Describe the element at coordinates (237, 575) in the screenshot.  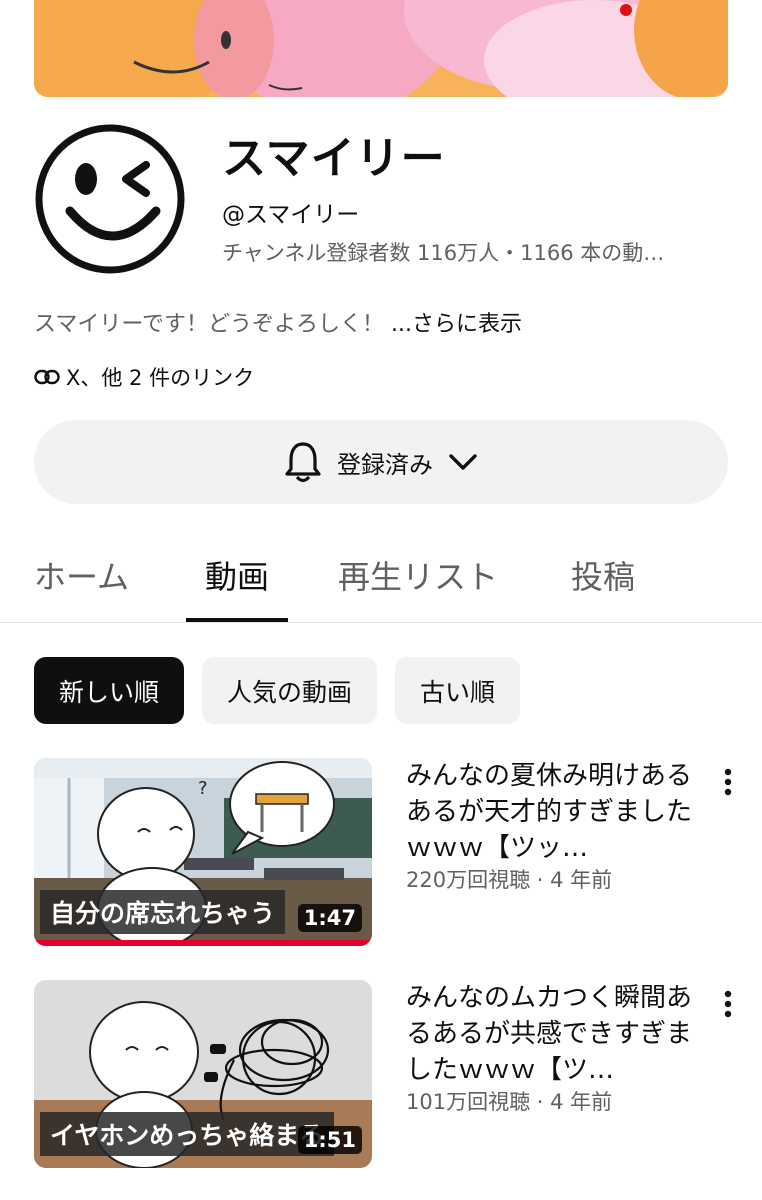
I see `tab-videos: 動画` at that location.